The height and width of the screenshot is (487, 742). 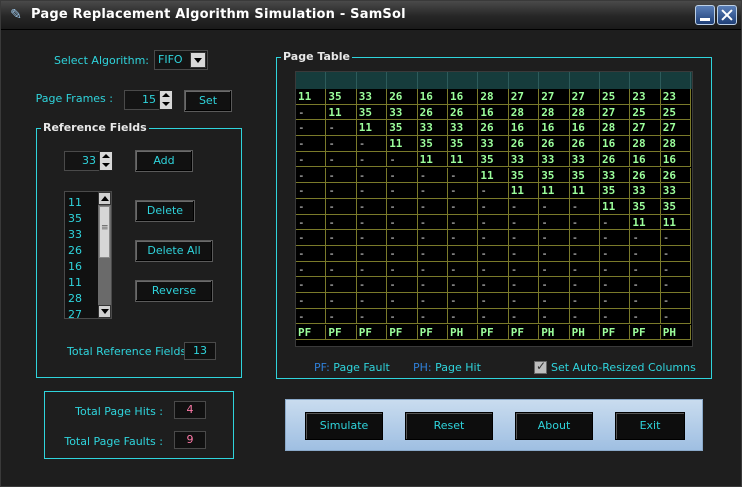 I want to click on scroll-thumb, so click(x=104, y=232).